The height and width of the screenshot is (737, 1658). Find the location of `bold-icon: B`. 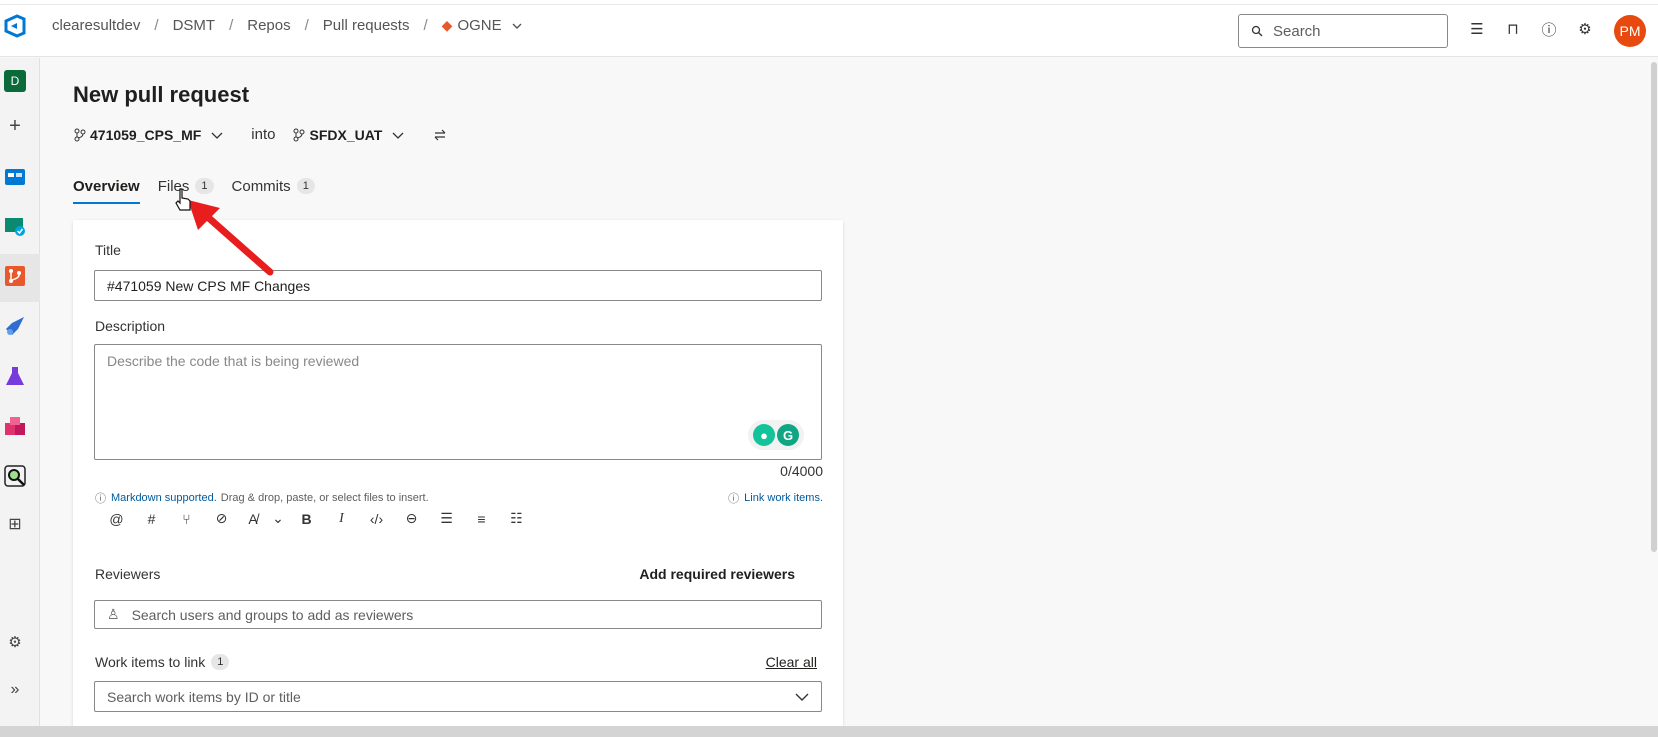

bold-icon: B is located at coordinates (306, 519).